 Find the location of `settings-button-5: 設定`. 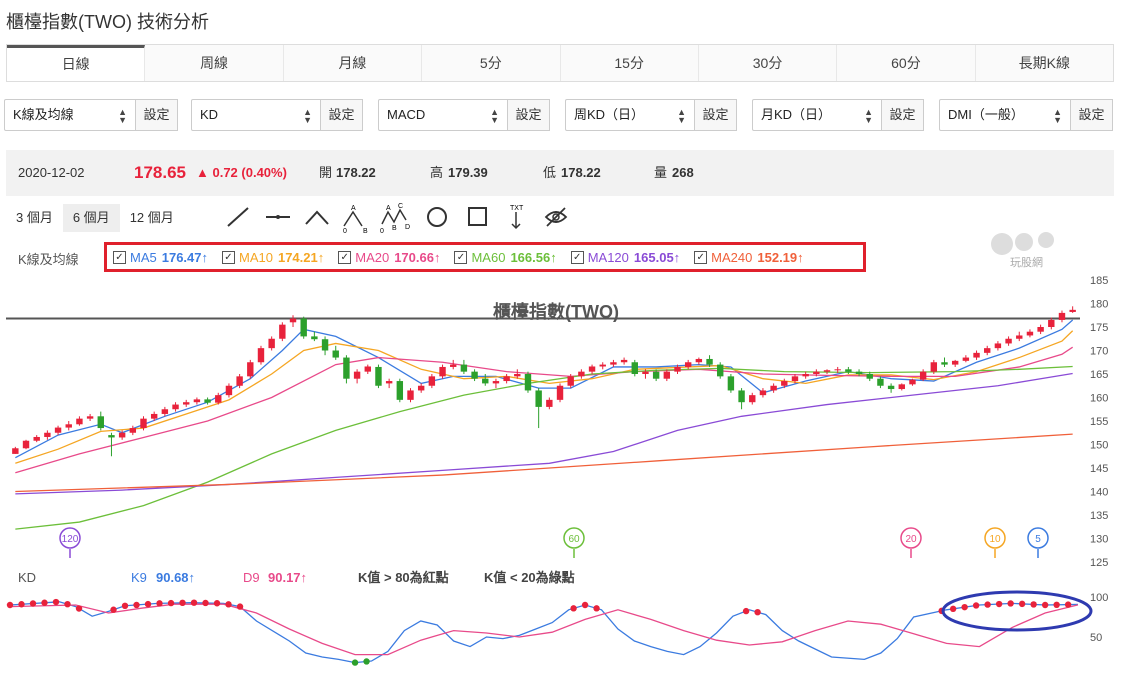

settings-button-5: 設定 is located at coordinates (1092, 115).